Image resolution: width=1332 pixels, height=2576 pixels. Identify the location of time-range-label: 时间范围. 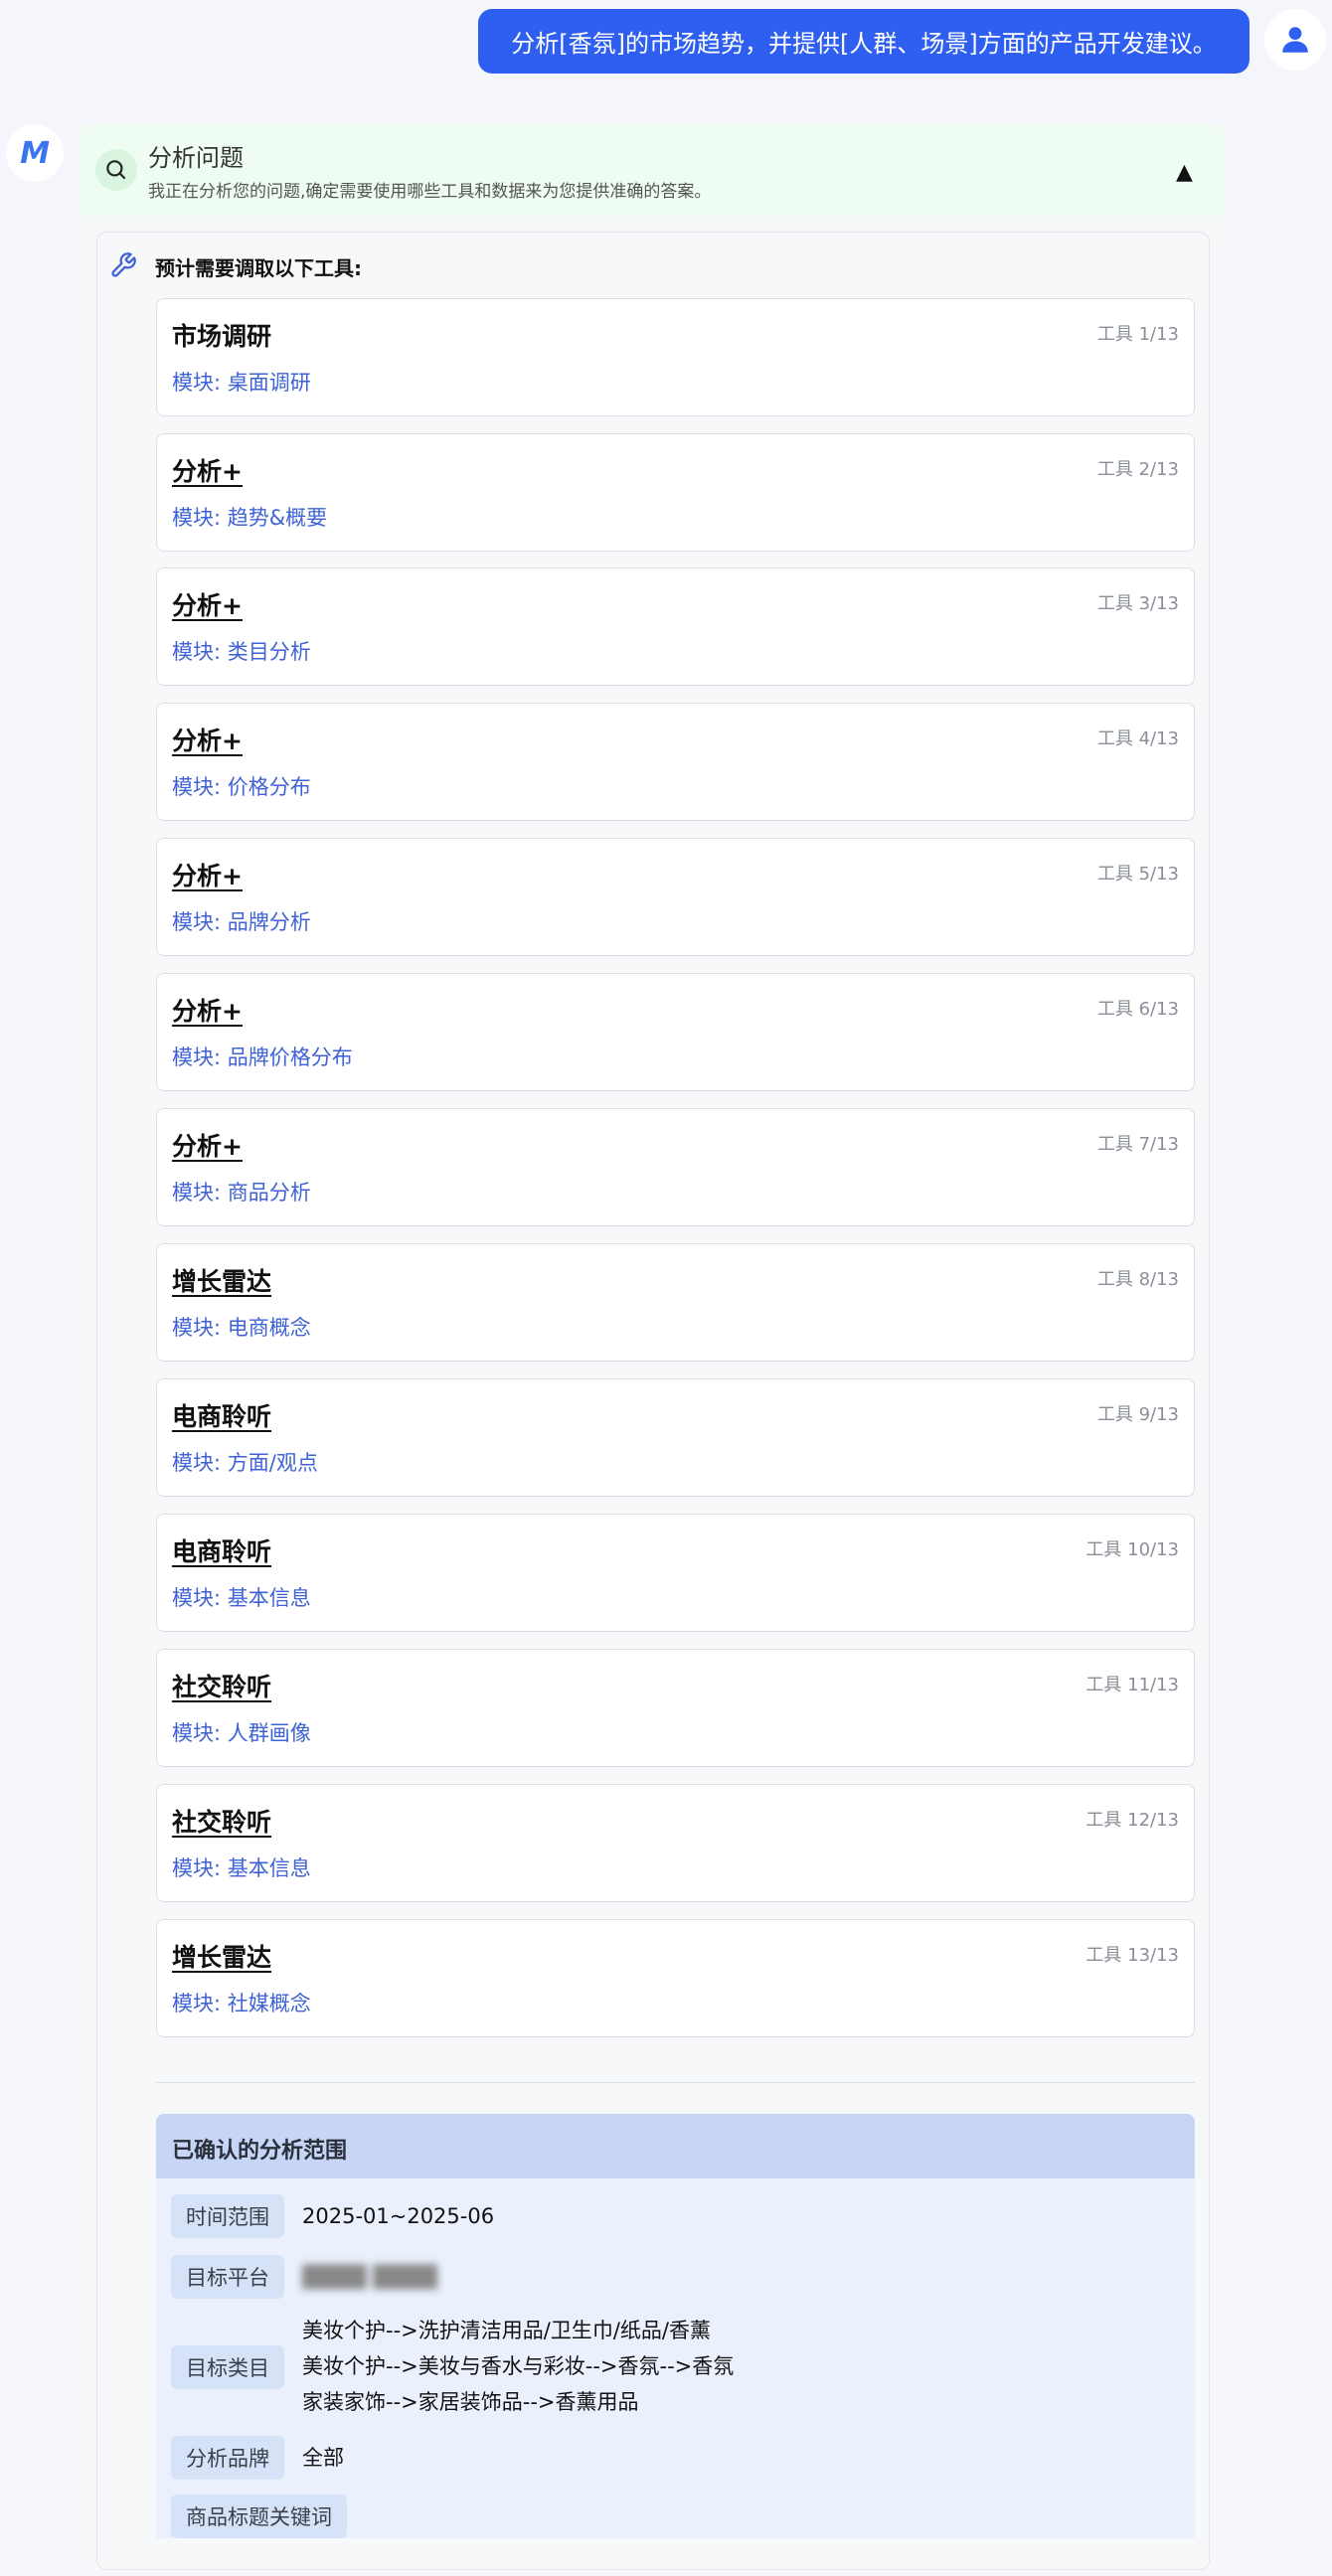
(228, 2216).